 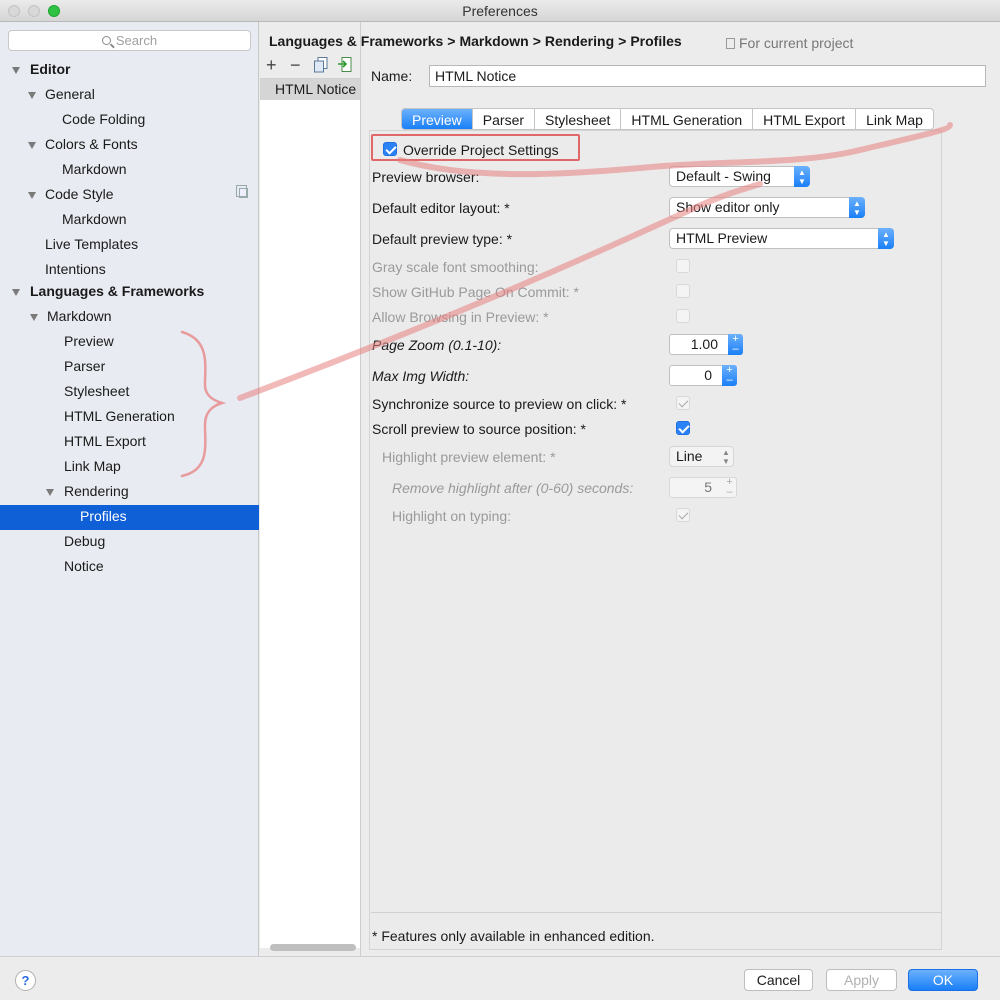 I want to click on profiles-toolbar: + −, so click(x=310, y=66).